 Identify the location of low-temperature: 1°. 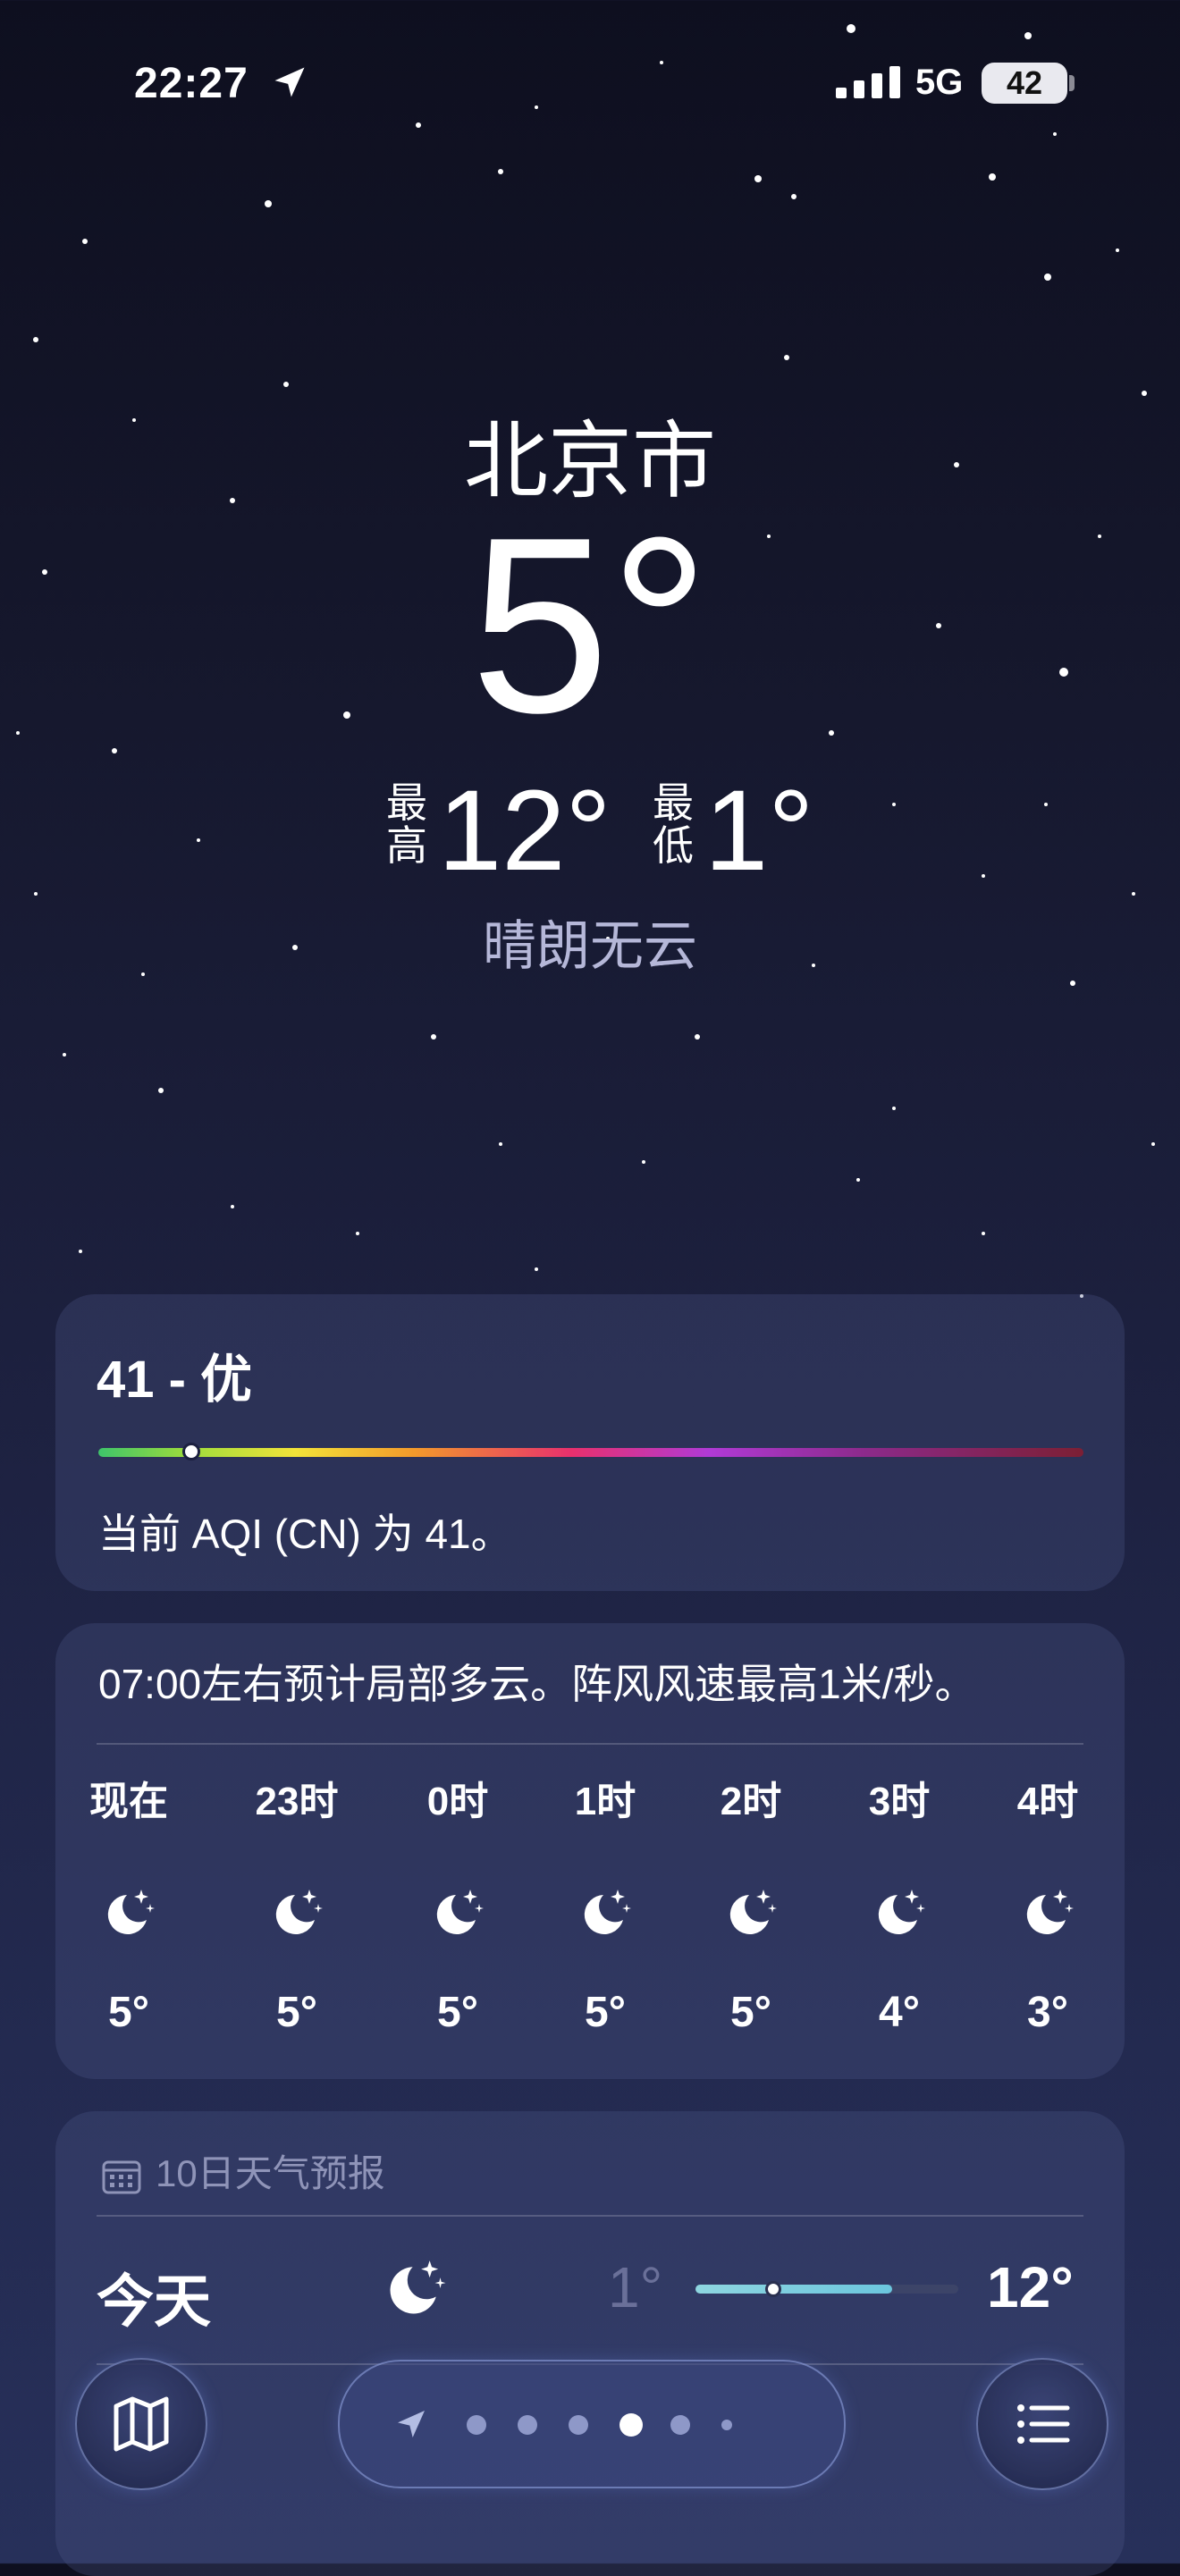
(759, 831).